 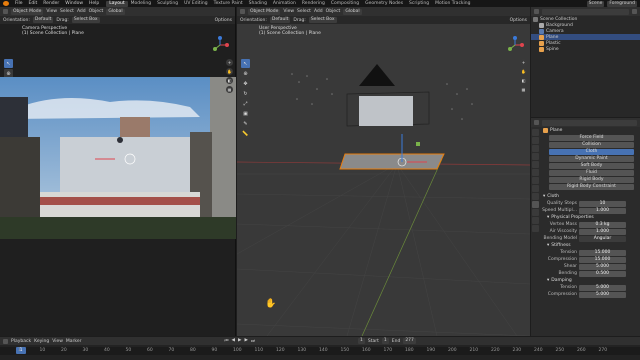 I want to click on right-nav-gizmo, so click(x=515, y=46).